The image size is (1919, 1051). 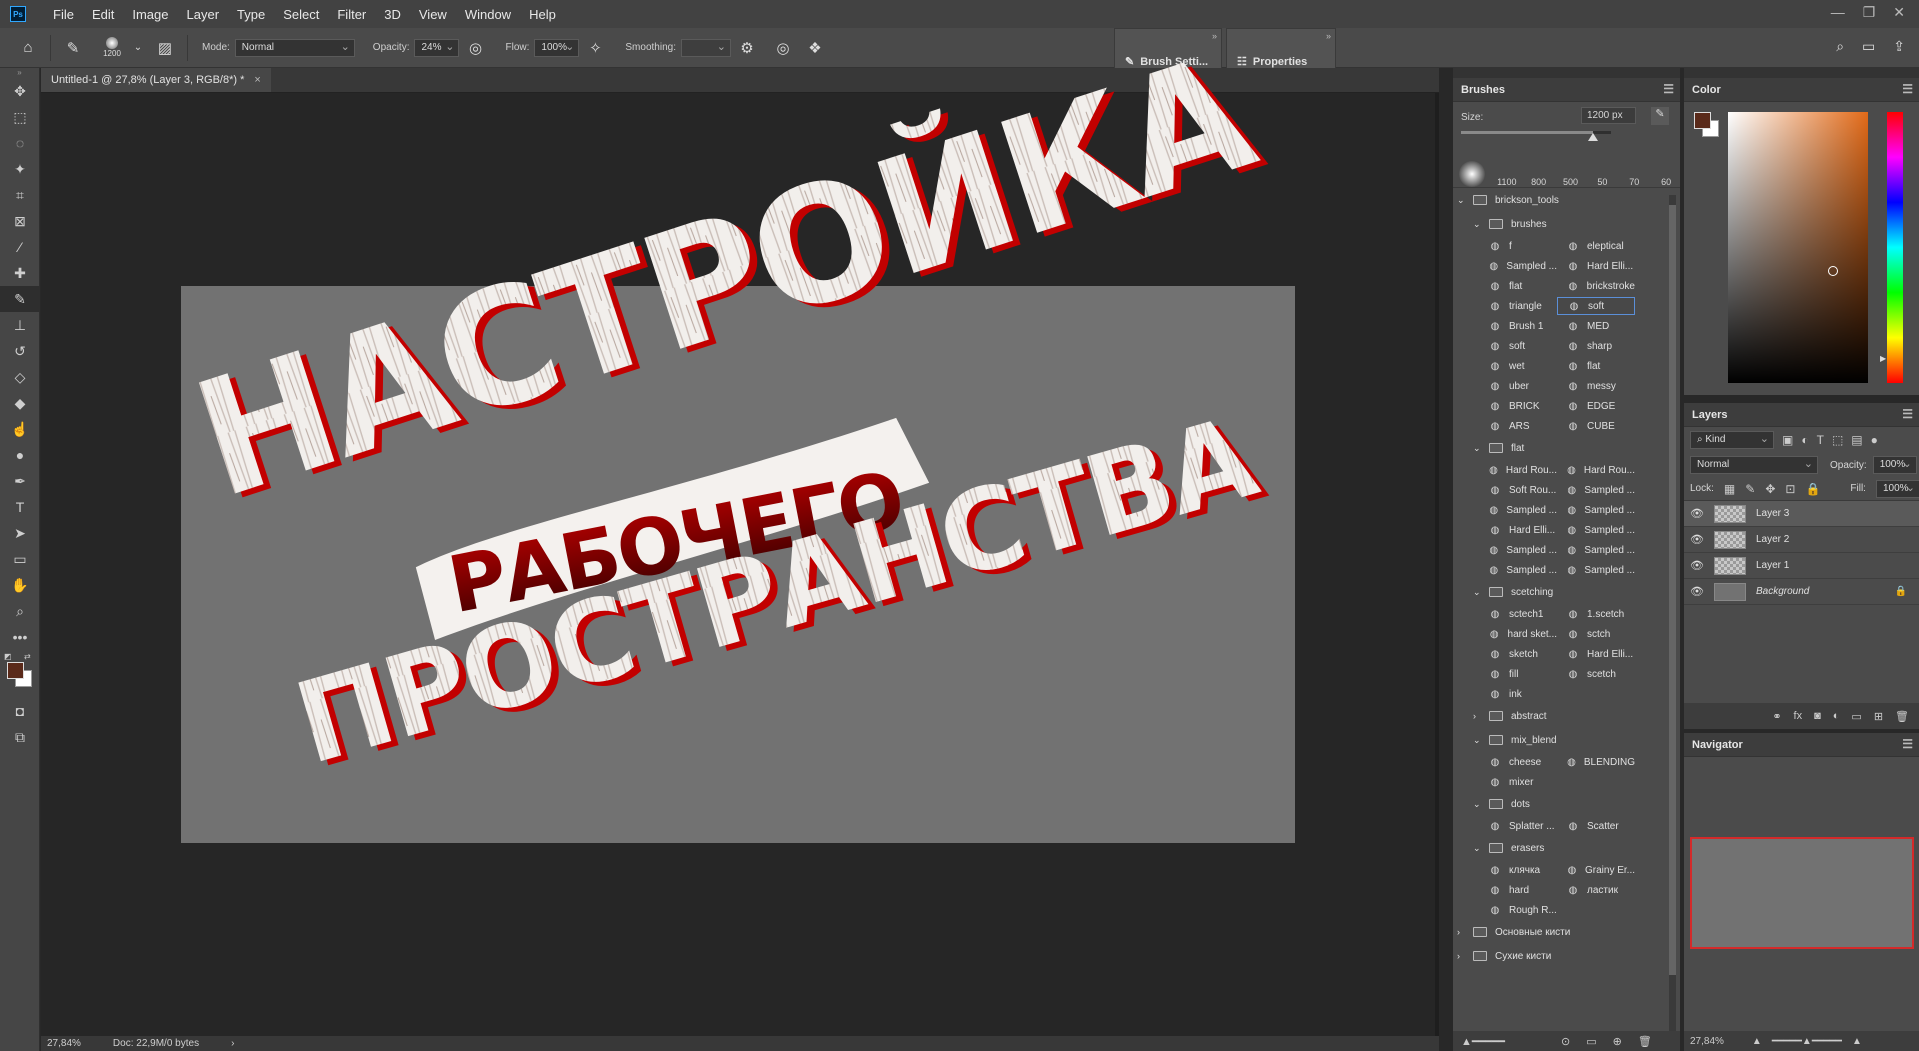 I want to click on frame-tool-icon: ⊠, so click(x=20, y=221).